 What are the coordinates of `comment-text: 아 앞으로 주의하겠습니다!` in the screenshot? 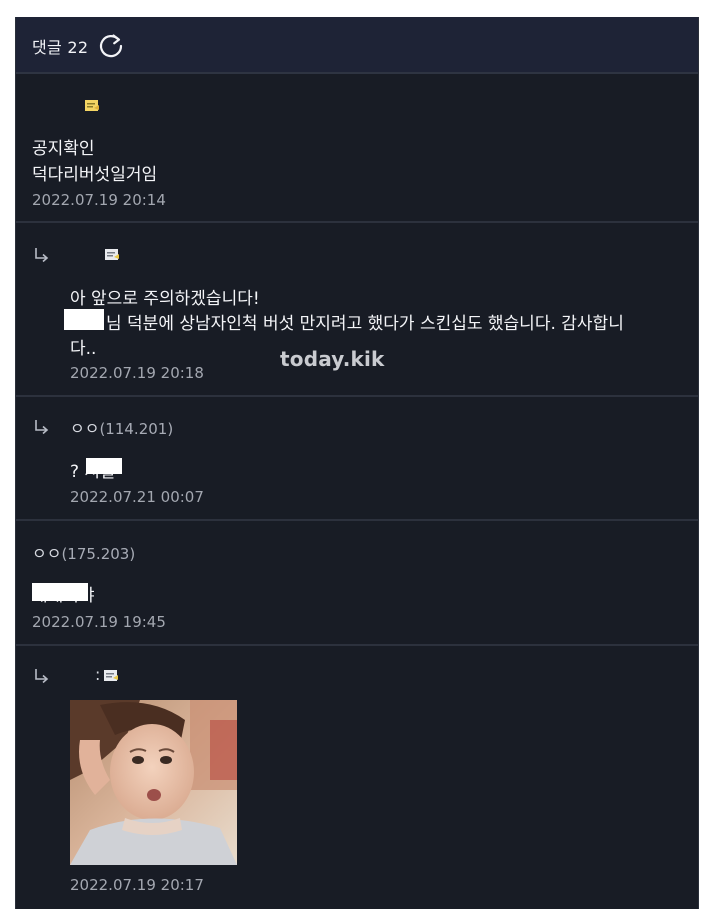 It's located at (165, 299).